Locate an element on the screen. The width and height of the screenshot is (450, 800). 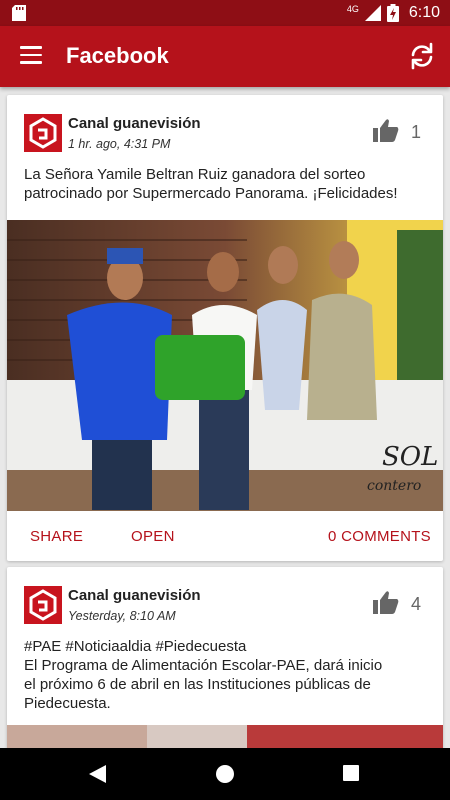
recents-icon is located at coordinates (351, 773).